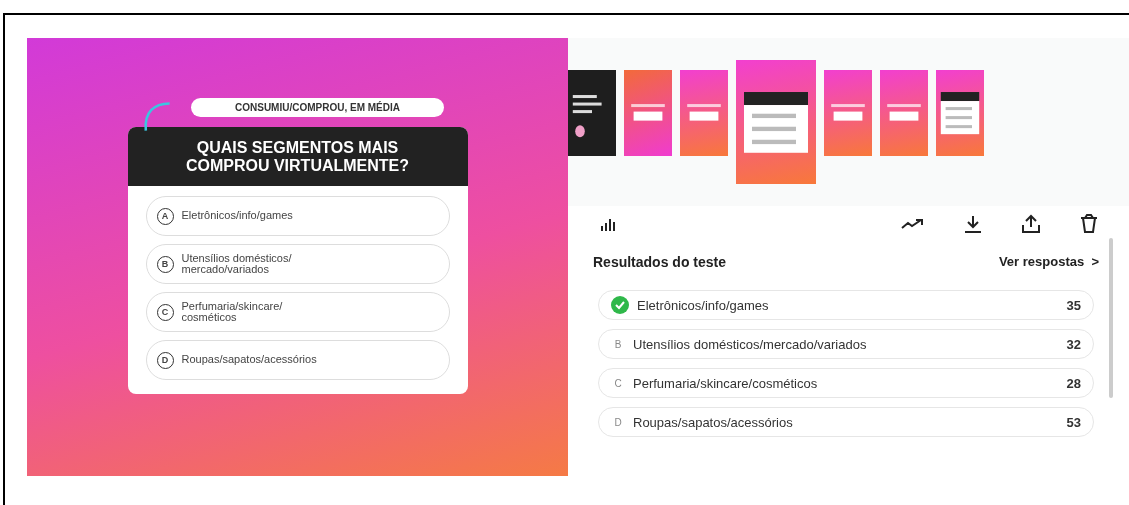 This screenshot has width=1129, height=505. Describe the element at coordinates (726, 383) in the screenshot. I see `answer-label: Perfumaria/skincare/cosméticos` at that location.